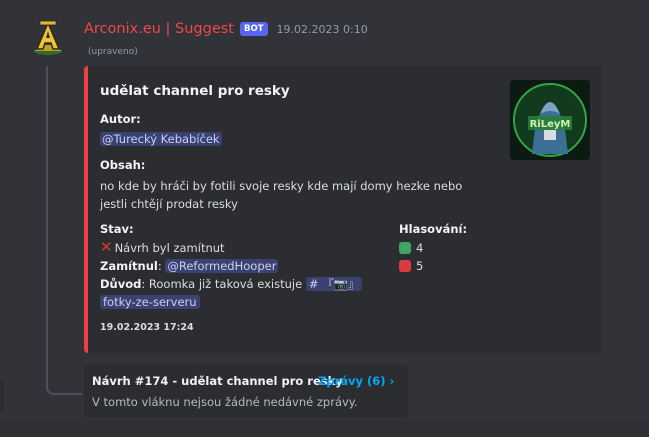  I want to click on embed-footer-timestamp: 19.02.2023 17:24, so click(147, 327).